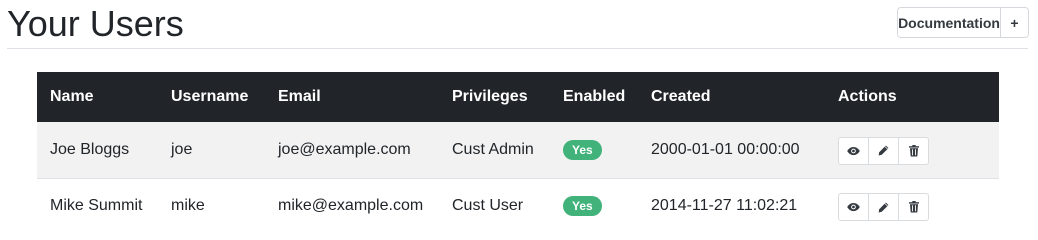  What do you see at coordinates (90, 149) in the screenshot?
I see `cell-name: Joe Bloggs` at bounding box center [90, 149].